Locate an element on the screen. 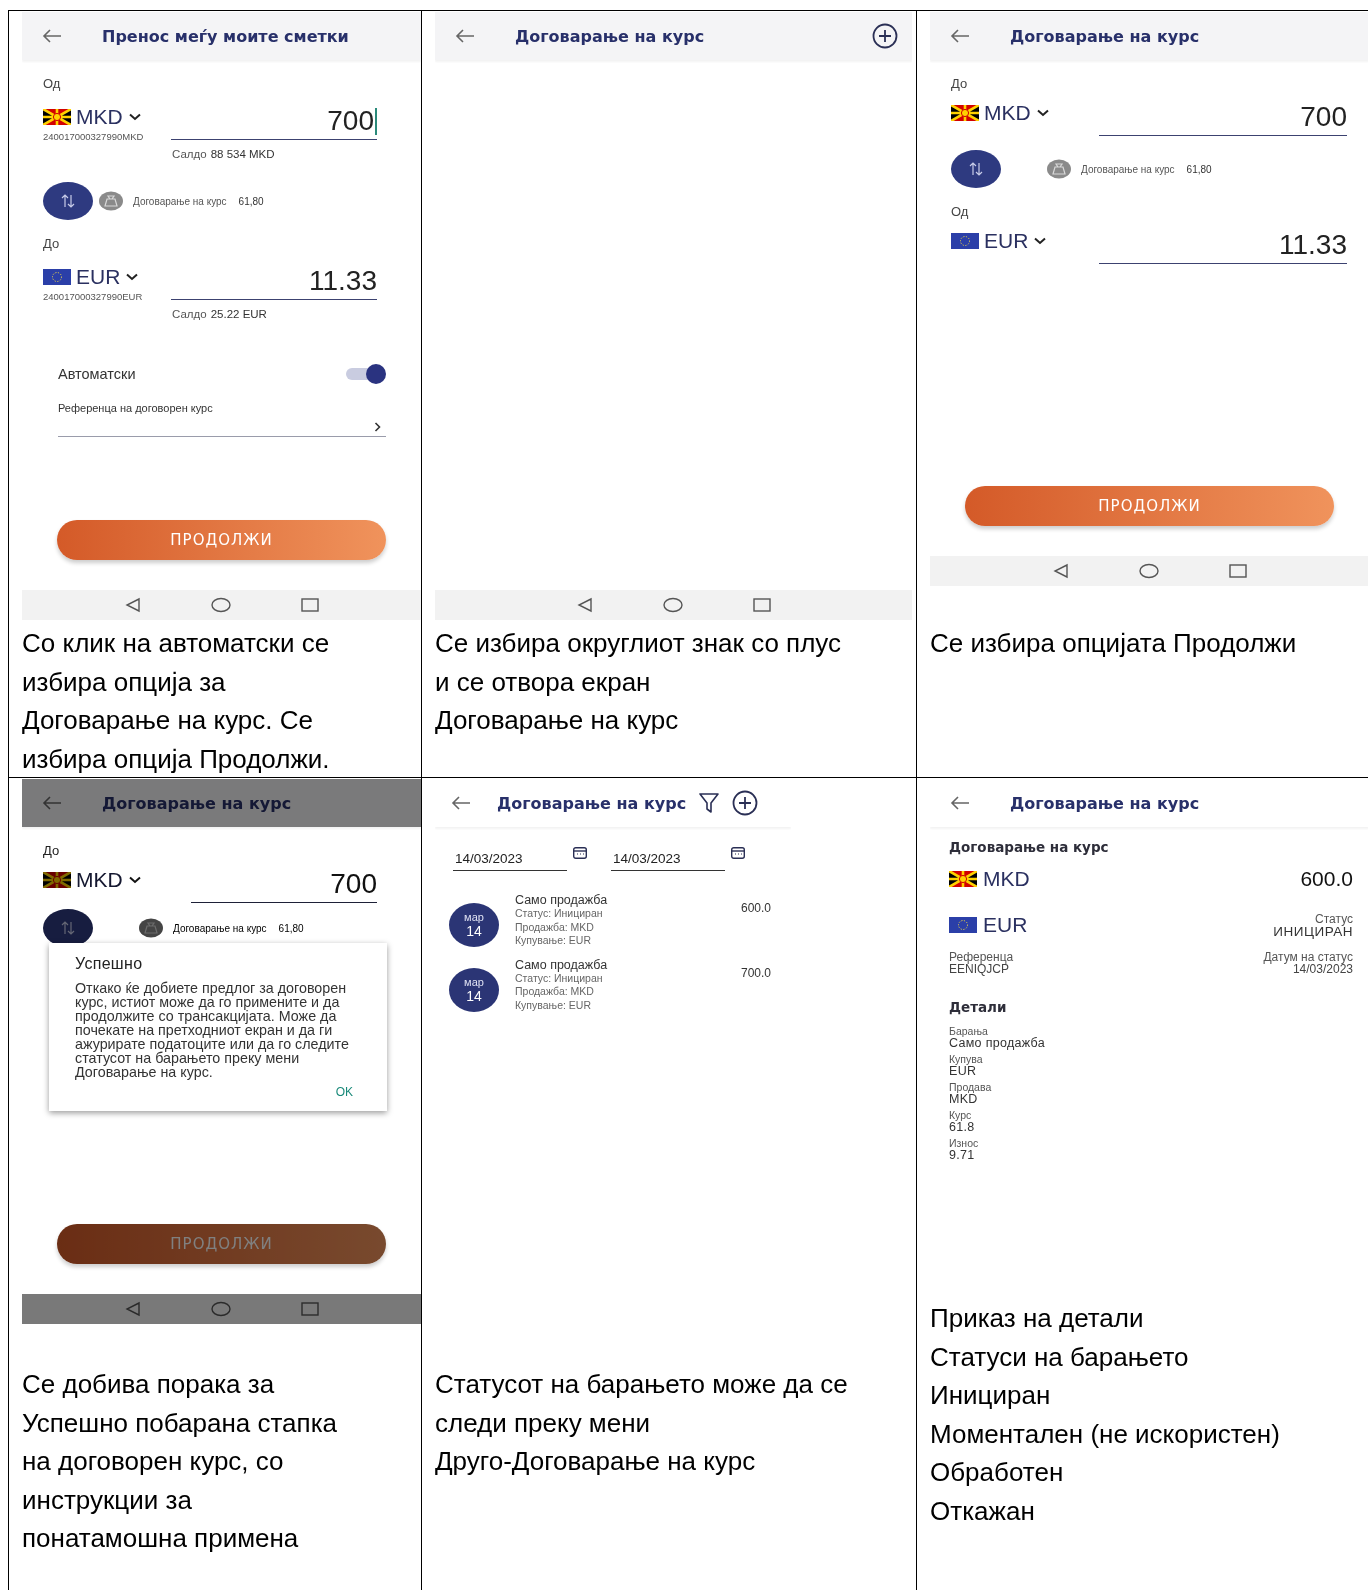  item-detail: Статус: Иницирaн is located at coordinates (559, 914).